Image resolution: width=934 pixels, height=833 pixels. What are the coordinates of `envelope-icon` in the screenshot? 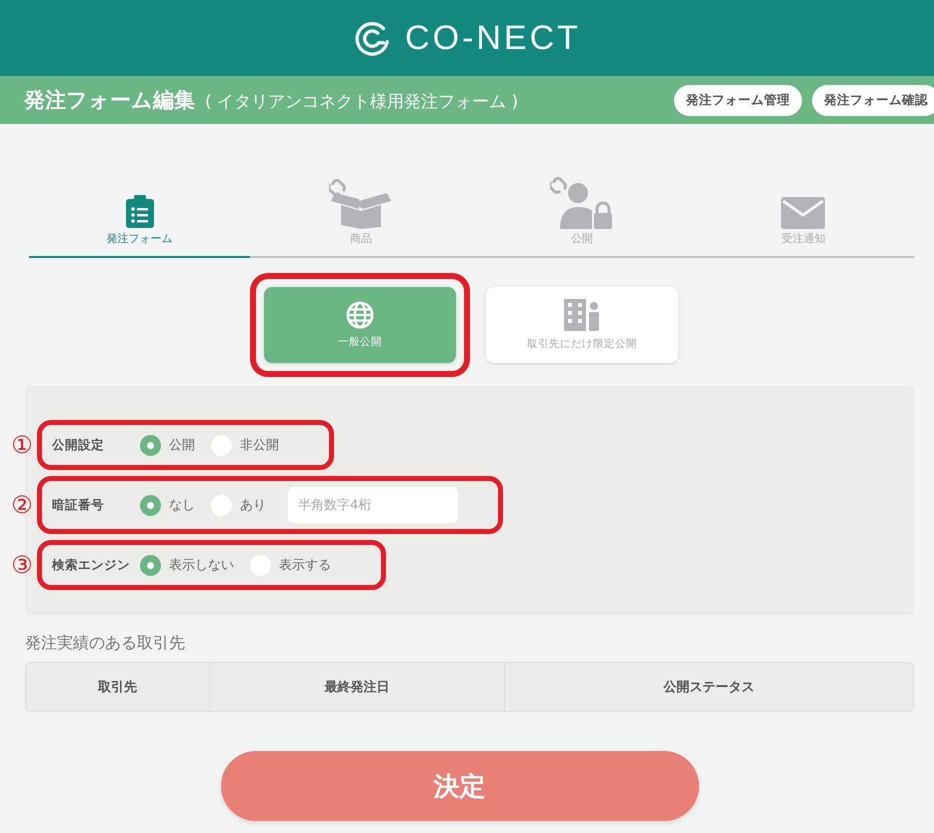 It's located at (803, 213).